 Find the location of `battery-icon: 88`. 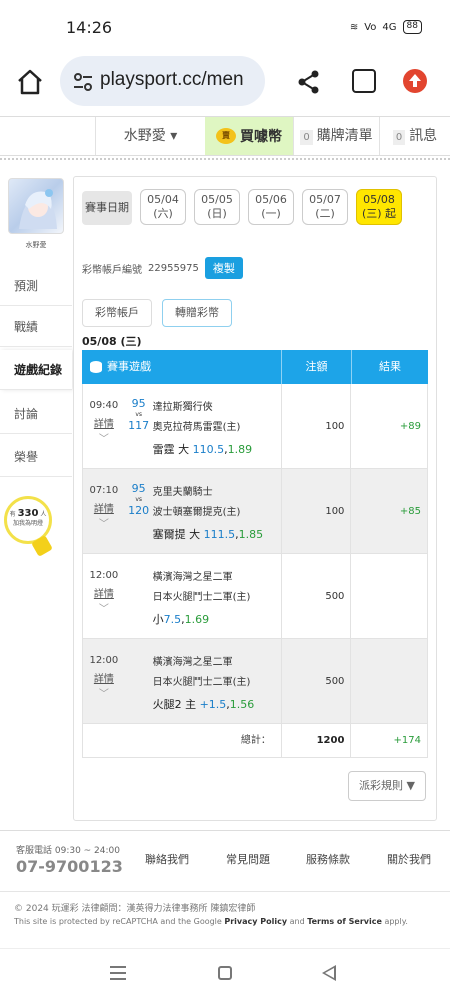

battery-icon: 88 is located at coordinates (412, 27).